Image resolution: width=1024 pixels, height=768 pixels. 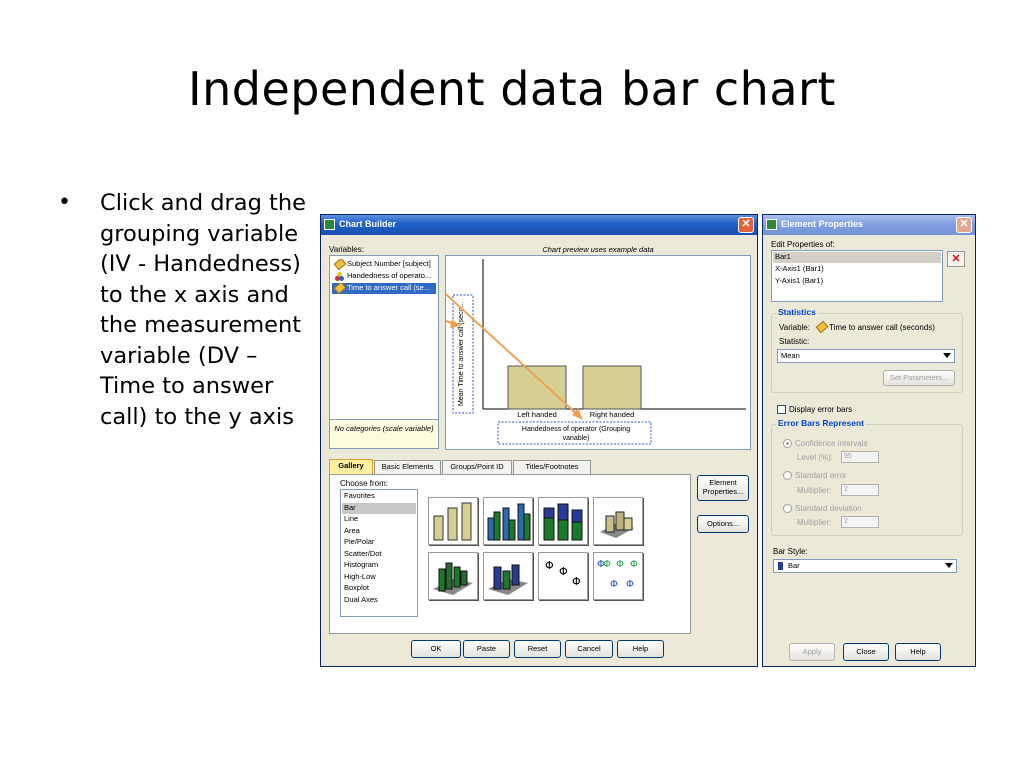 I want to click on tab-basic-elements: Basic Elements, so click(x=407, y=467).